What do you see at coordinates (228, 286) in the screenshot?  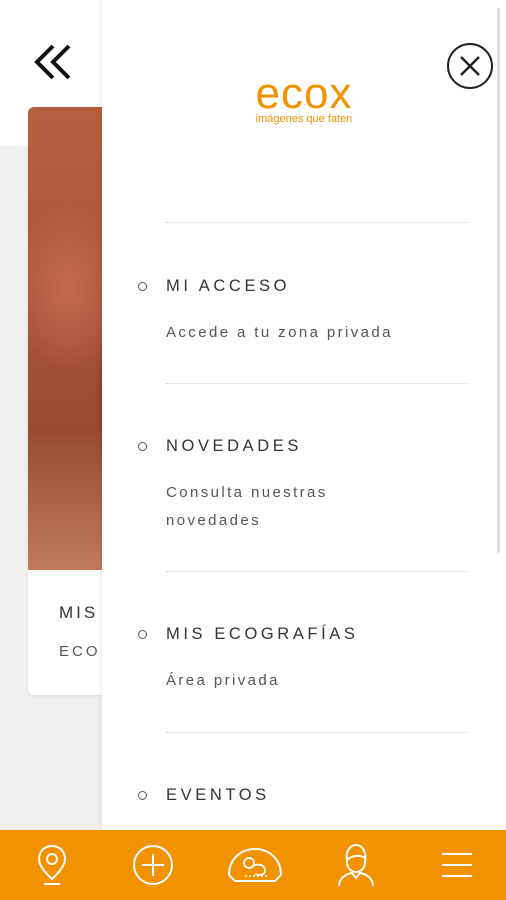 I see `menu-item-label: MI ACCESO` at bounding box center [228, 286].